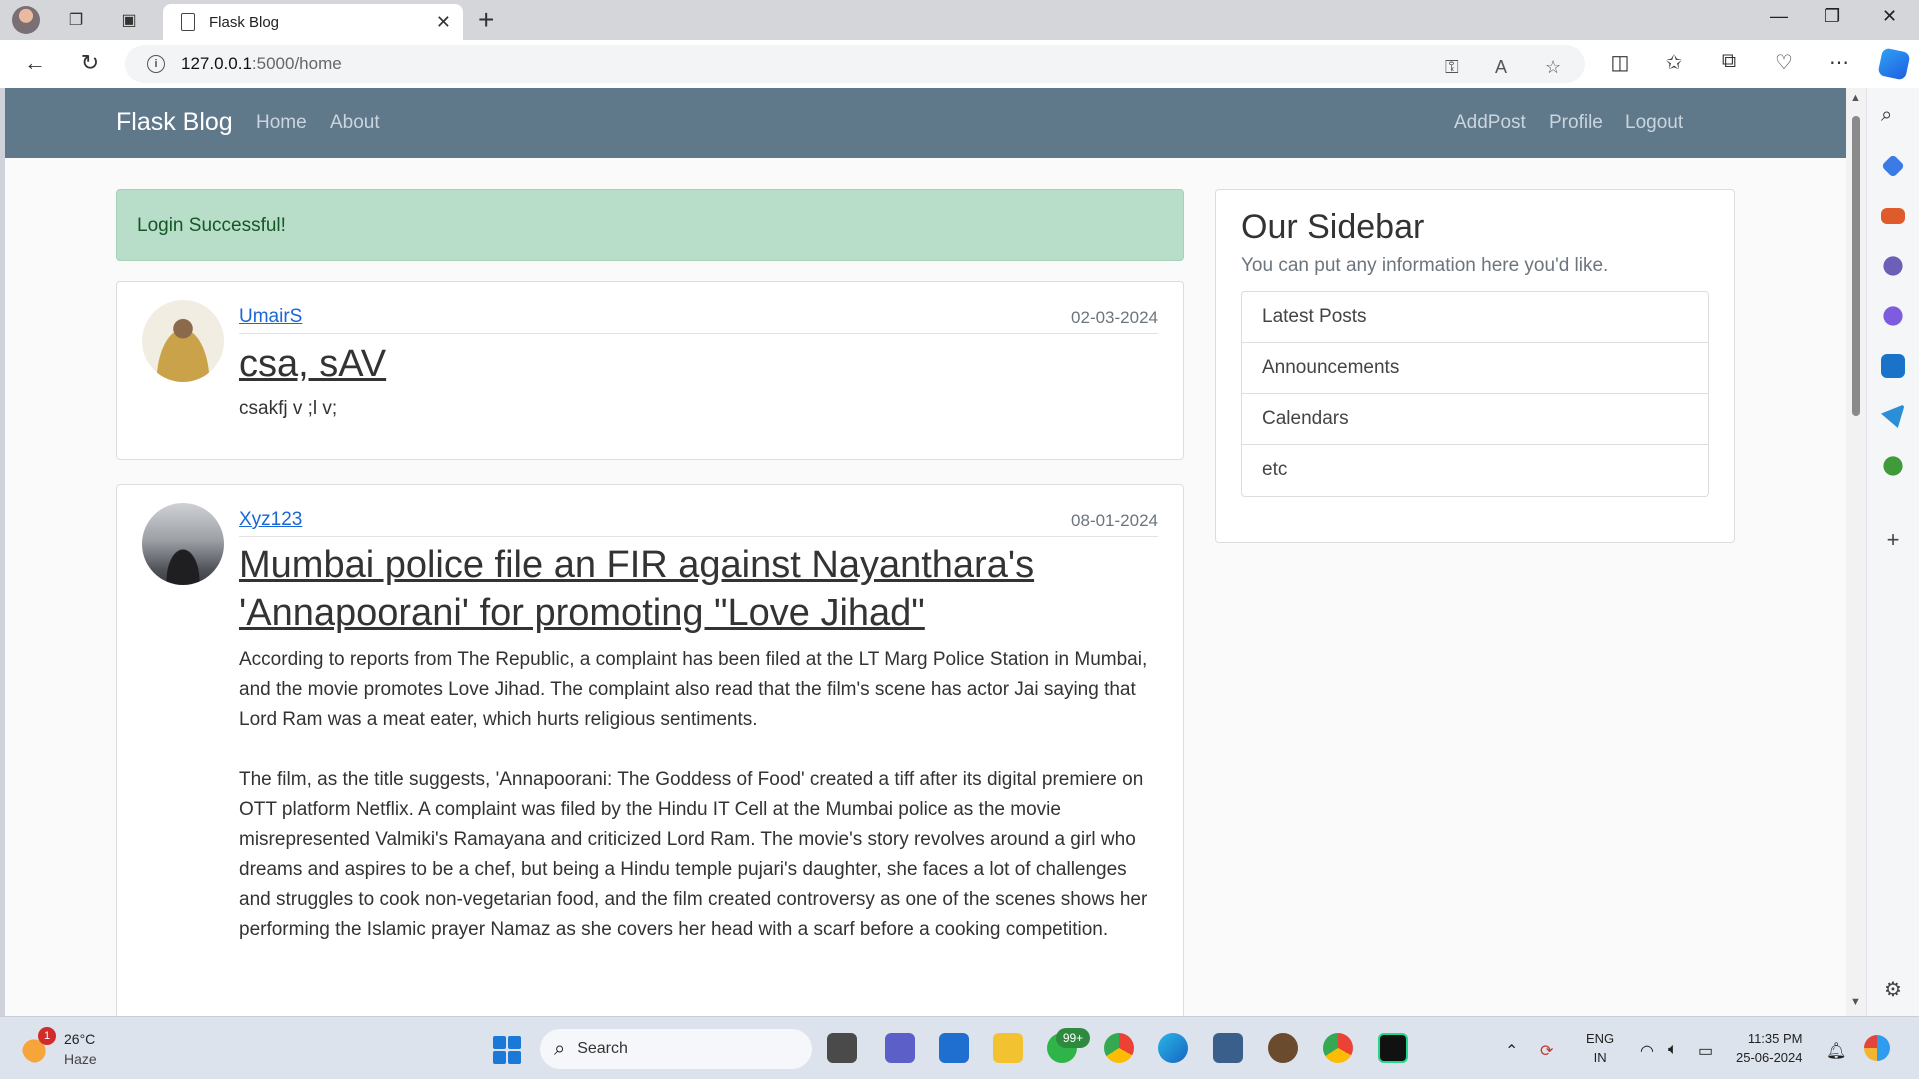 The width and height of the screenshot is (1919, 1079). What do you see at coordinates (79, 1039) in the screenshot?
I see `weather-temperature: 26°C` at bounding box center [79, 1039].